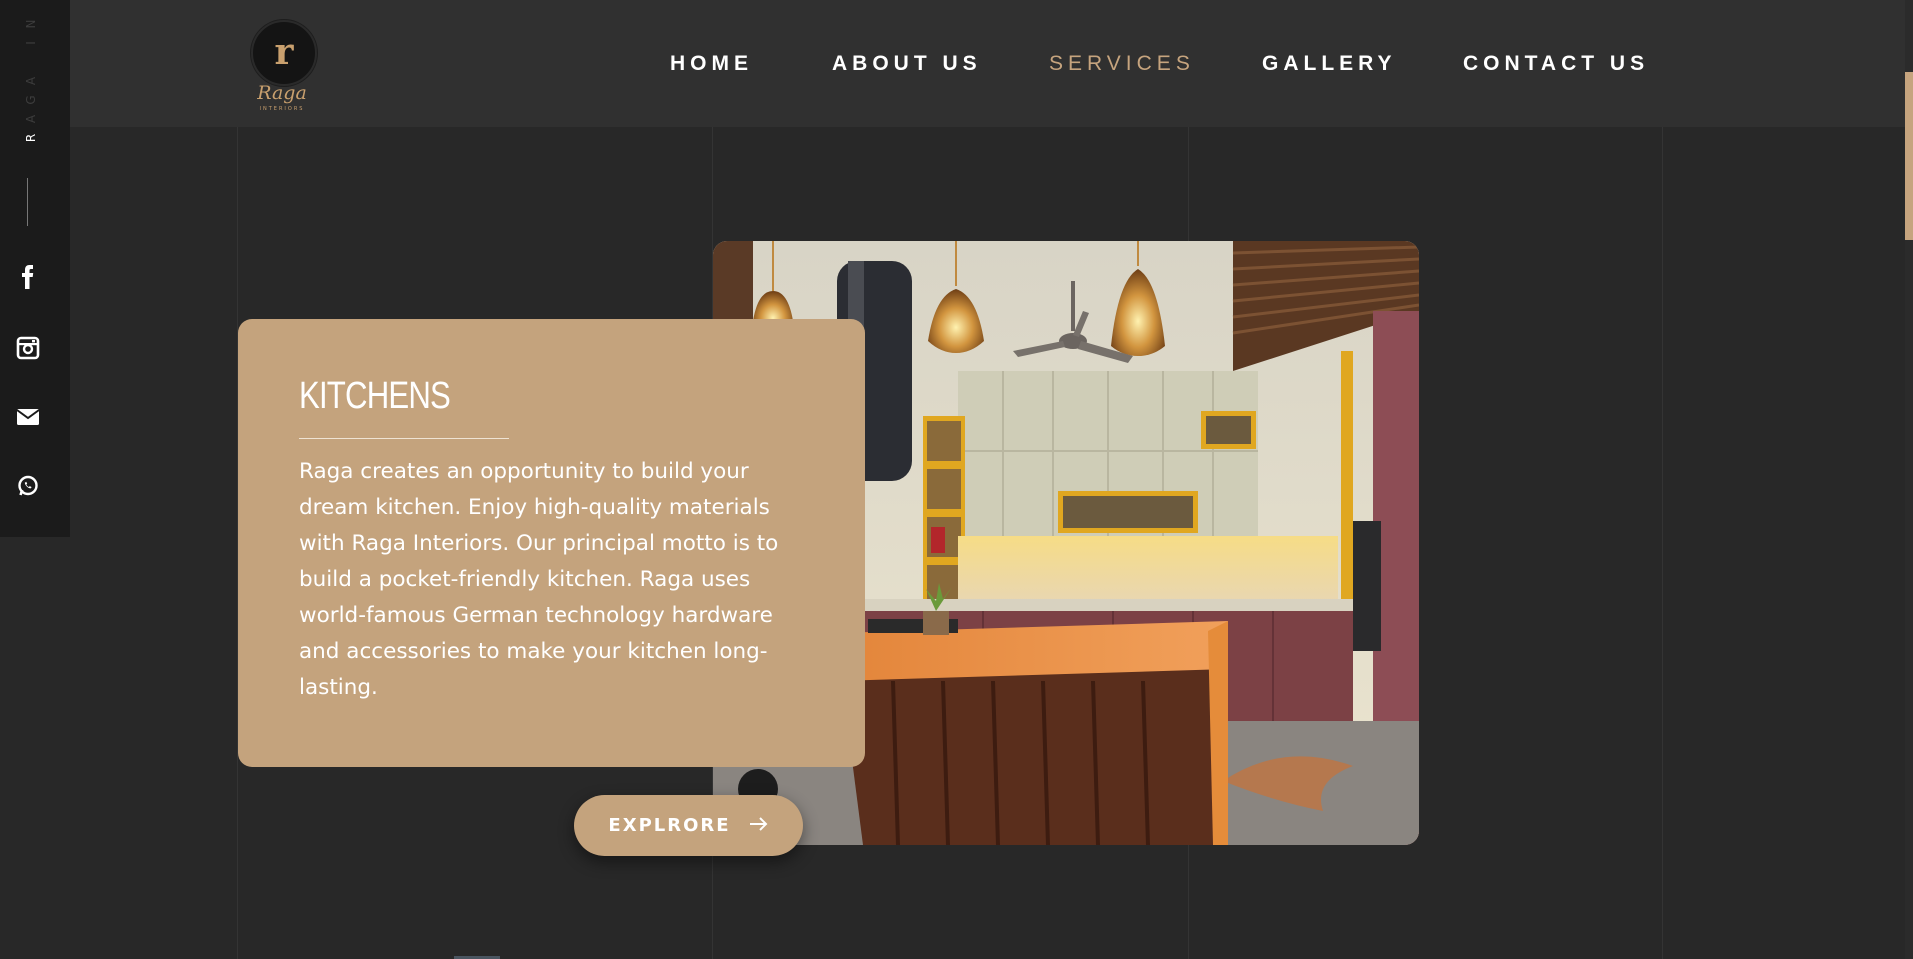 The height and width of the screenshot is (959, 1913). Describe the element at coordinates (375, 396) in the screenshot. I see `service-title: KITCHENS` at that location.